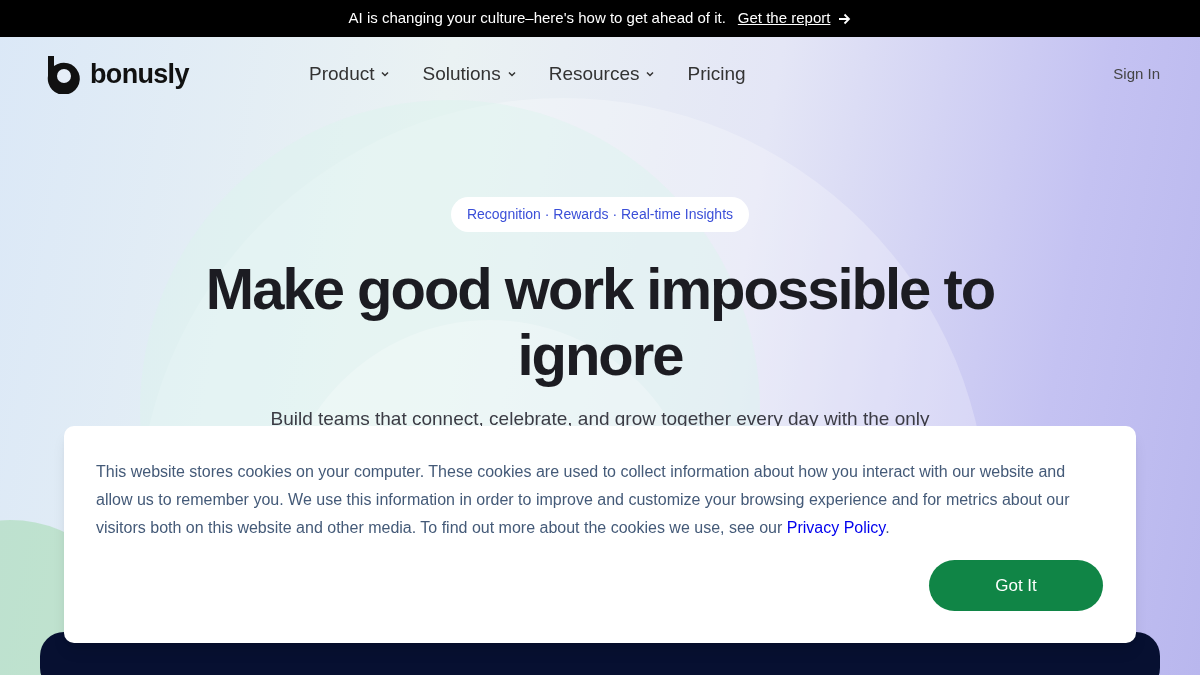 The height and width of the screenshot is (675, 1200). I want to click on cookie-notice: This website stores cookies on your computer. These cookies are used to collect information about how you interact with our website and allow us to remember you. We use this information in order to improve and customize your browsing experience and for metrics about our visitors both on this website and other media. To find out more about the cookies we use, see our Privacy Policy., so click(583, 500).